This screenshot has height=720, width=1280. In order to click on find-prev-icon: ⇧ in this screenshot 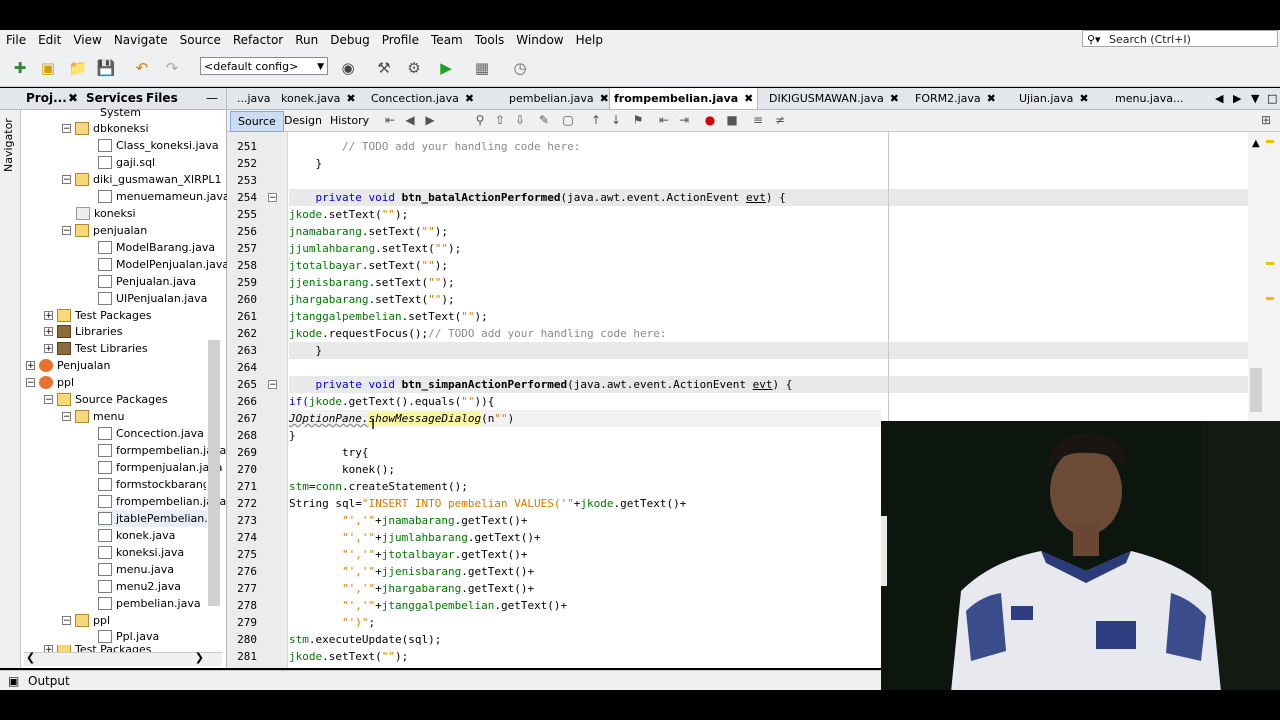, I will do `click(500, 120)`.